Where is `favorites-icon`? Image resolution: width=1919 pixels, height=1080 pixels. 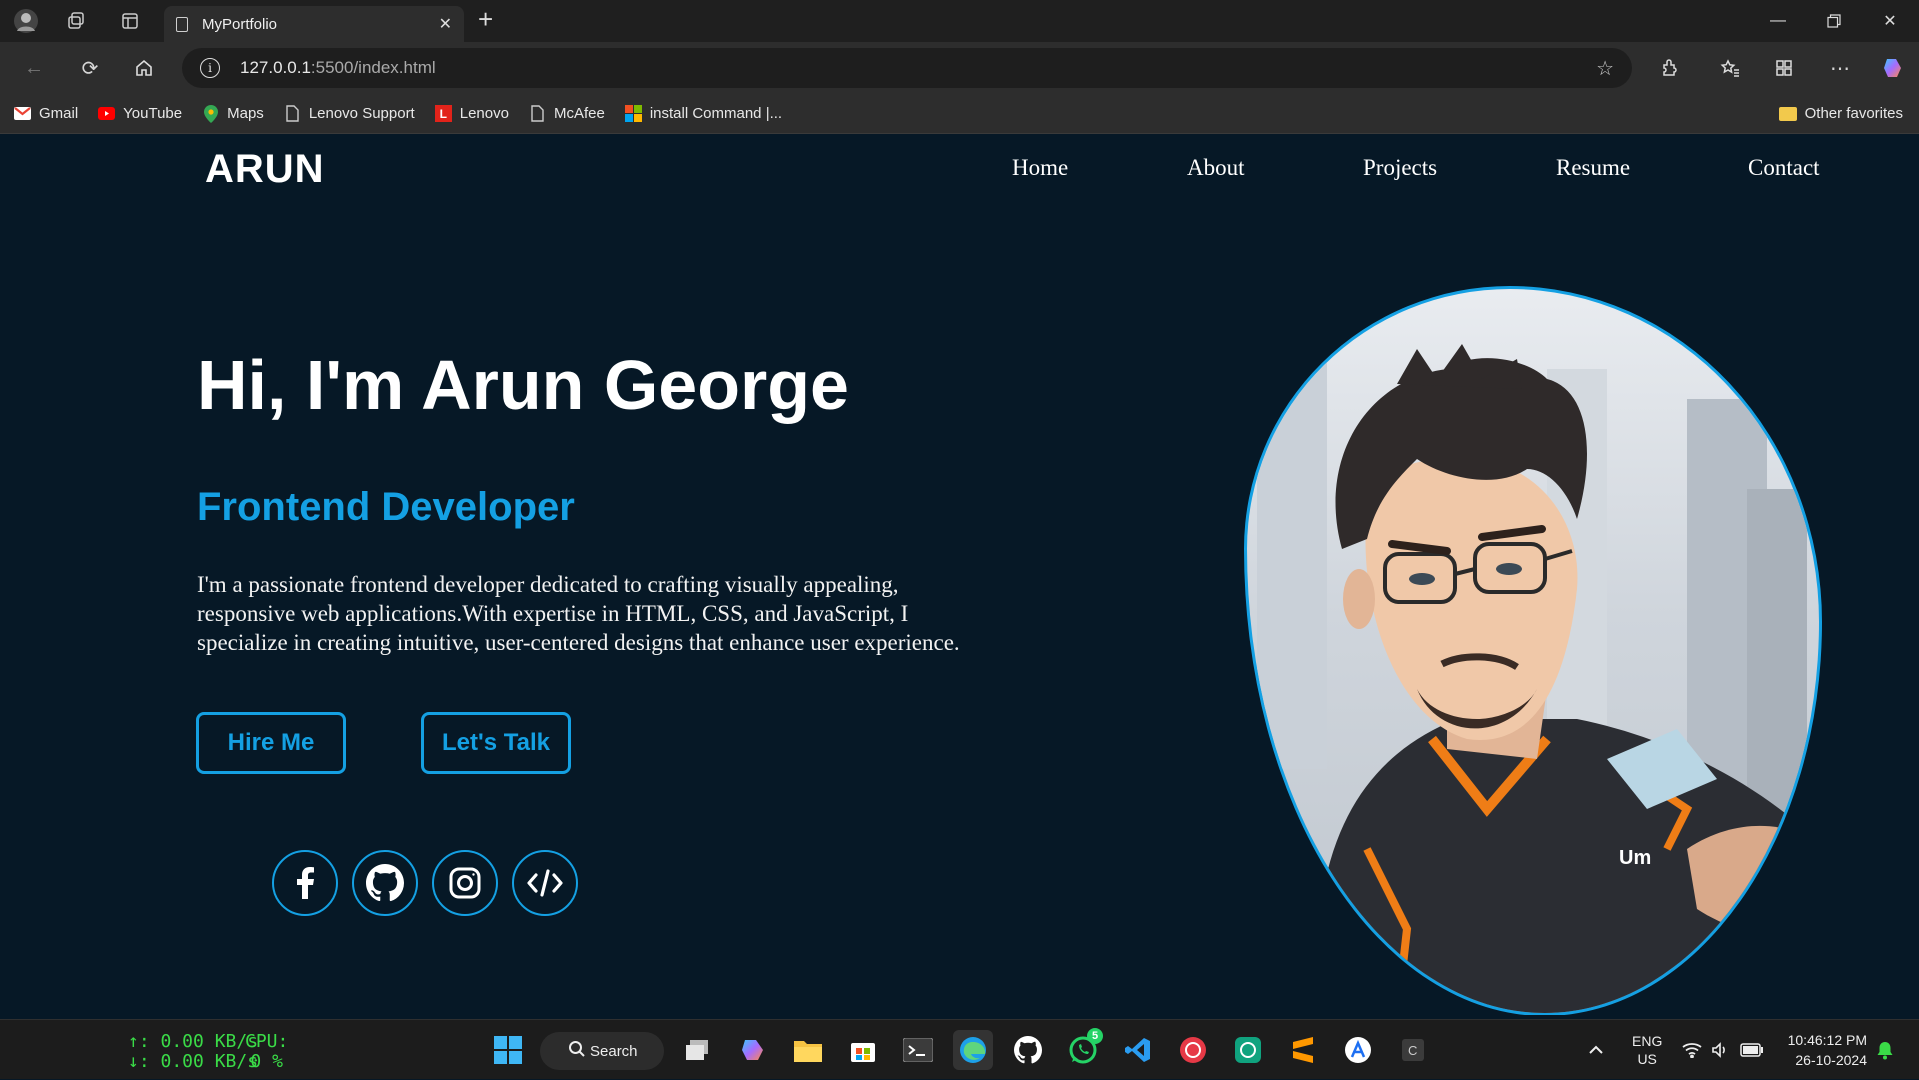 favorites-icon is located at coordinates (1730, 68).